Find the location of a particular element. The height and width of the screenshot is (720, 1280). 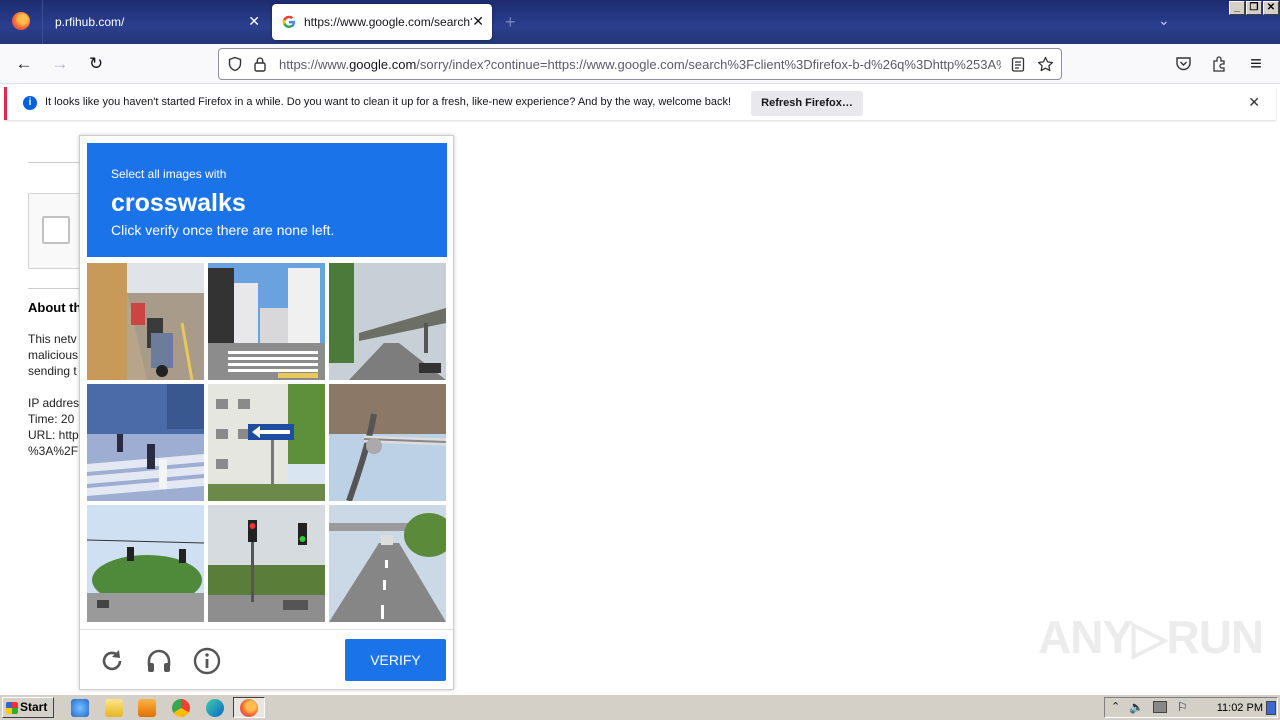

shield-icon is located at coordinates (235, 64).